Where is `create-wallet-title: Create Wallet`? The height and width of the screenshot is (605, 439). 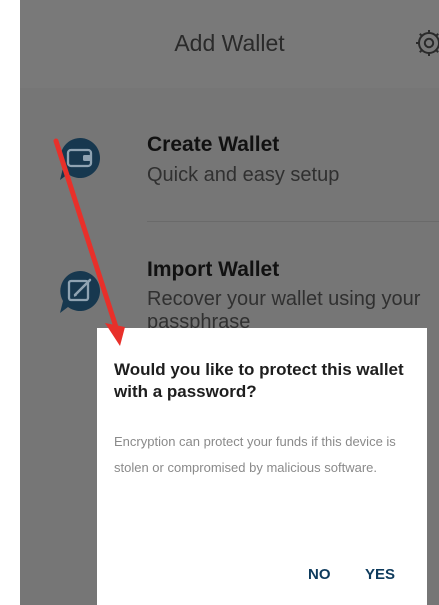 create-wallet-title: Create Wallet is located at coordinates (213, 144).